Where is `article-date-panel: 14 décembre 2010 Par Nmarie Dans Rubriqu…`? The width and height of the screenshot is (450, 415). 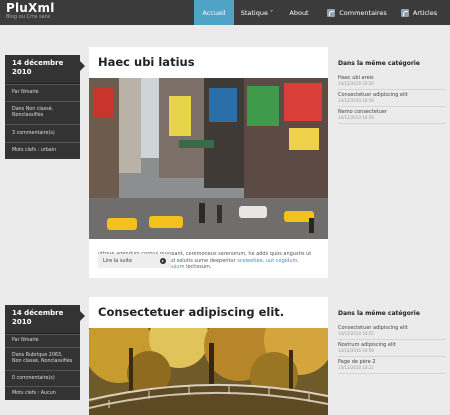 article-date-panel: 14 décembre 2010 Par Nmarie Dans Rubriqu… is located at coordinates (45, 352).